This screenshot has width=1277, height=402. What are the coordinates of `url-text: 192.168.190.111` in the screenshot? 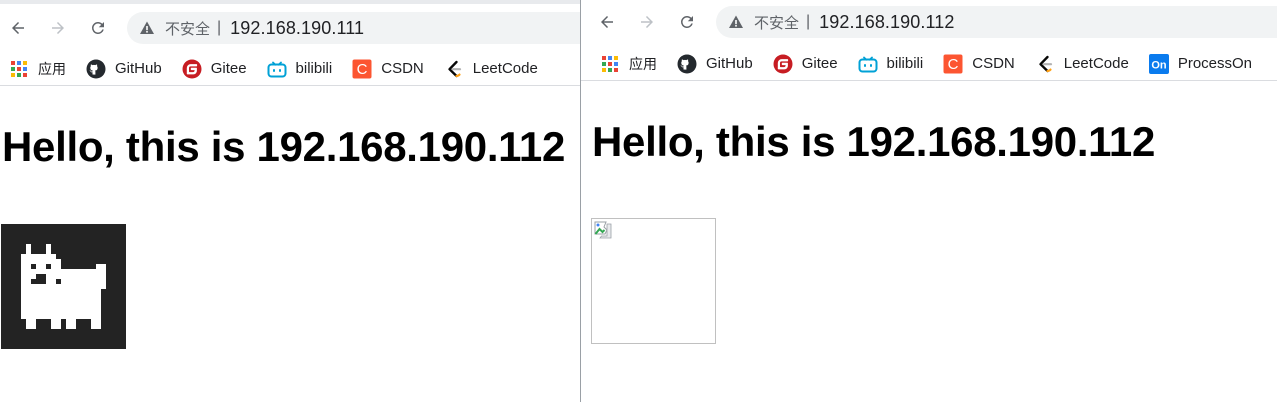 It's located at (297, 28).